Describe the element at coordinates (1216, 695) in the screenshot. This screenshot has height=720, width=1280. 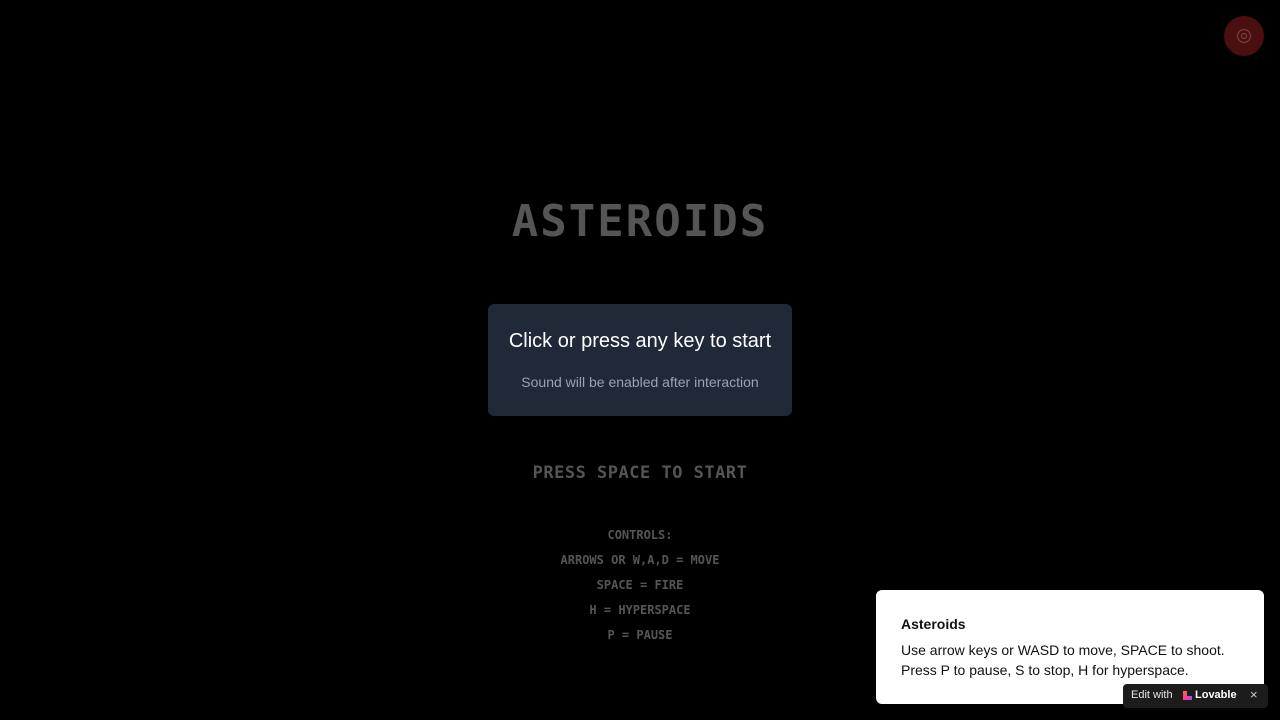
I see `lovable-brand: Lovable` at that location.